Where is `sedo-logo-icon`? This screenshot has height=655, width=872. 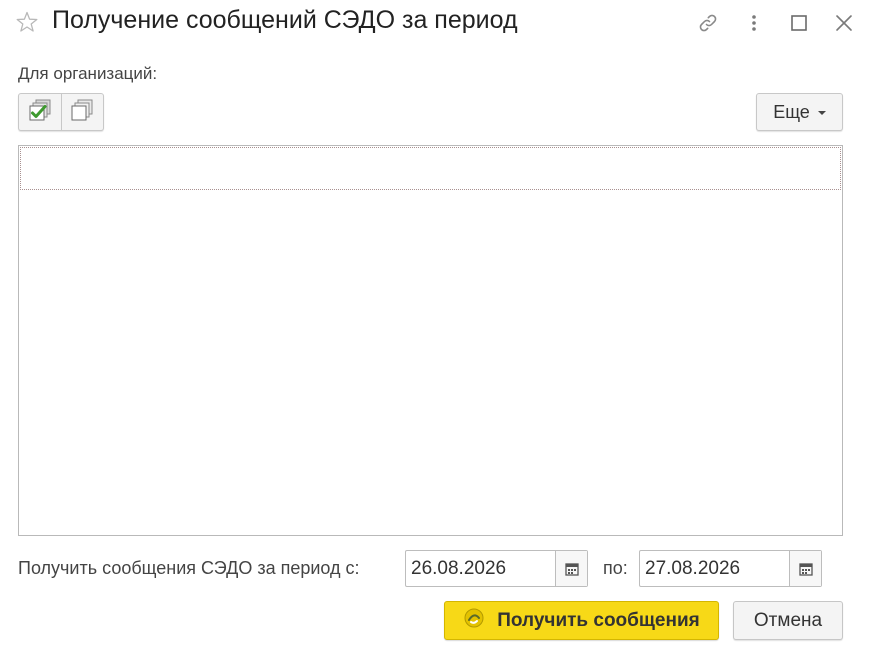 sedo-logo-icon is located at coordinates (474, 621).